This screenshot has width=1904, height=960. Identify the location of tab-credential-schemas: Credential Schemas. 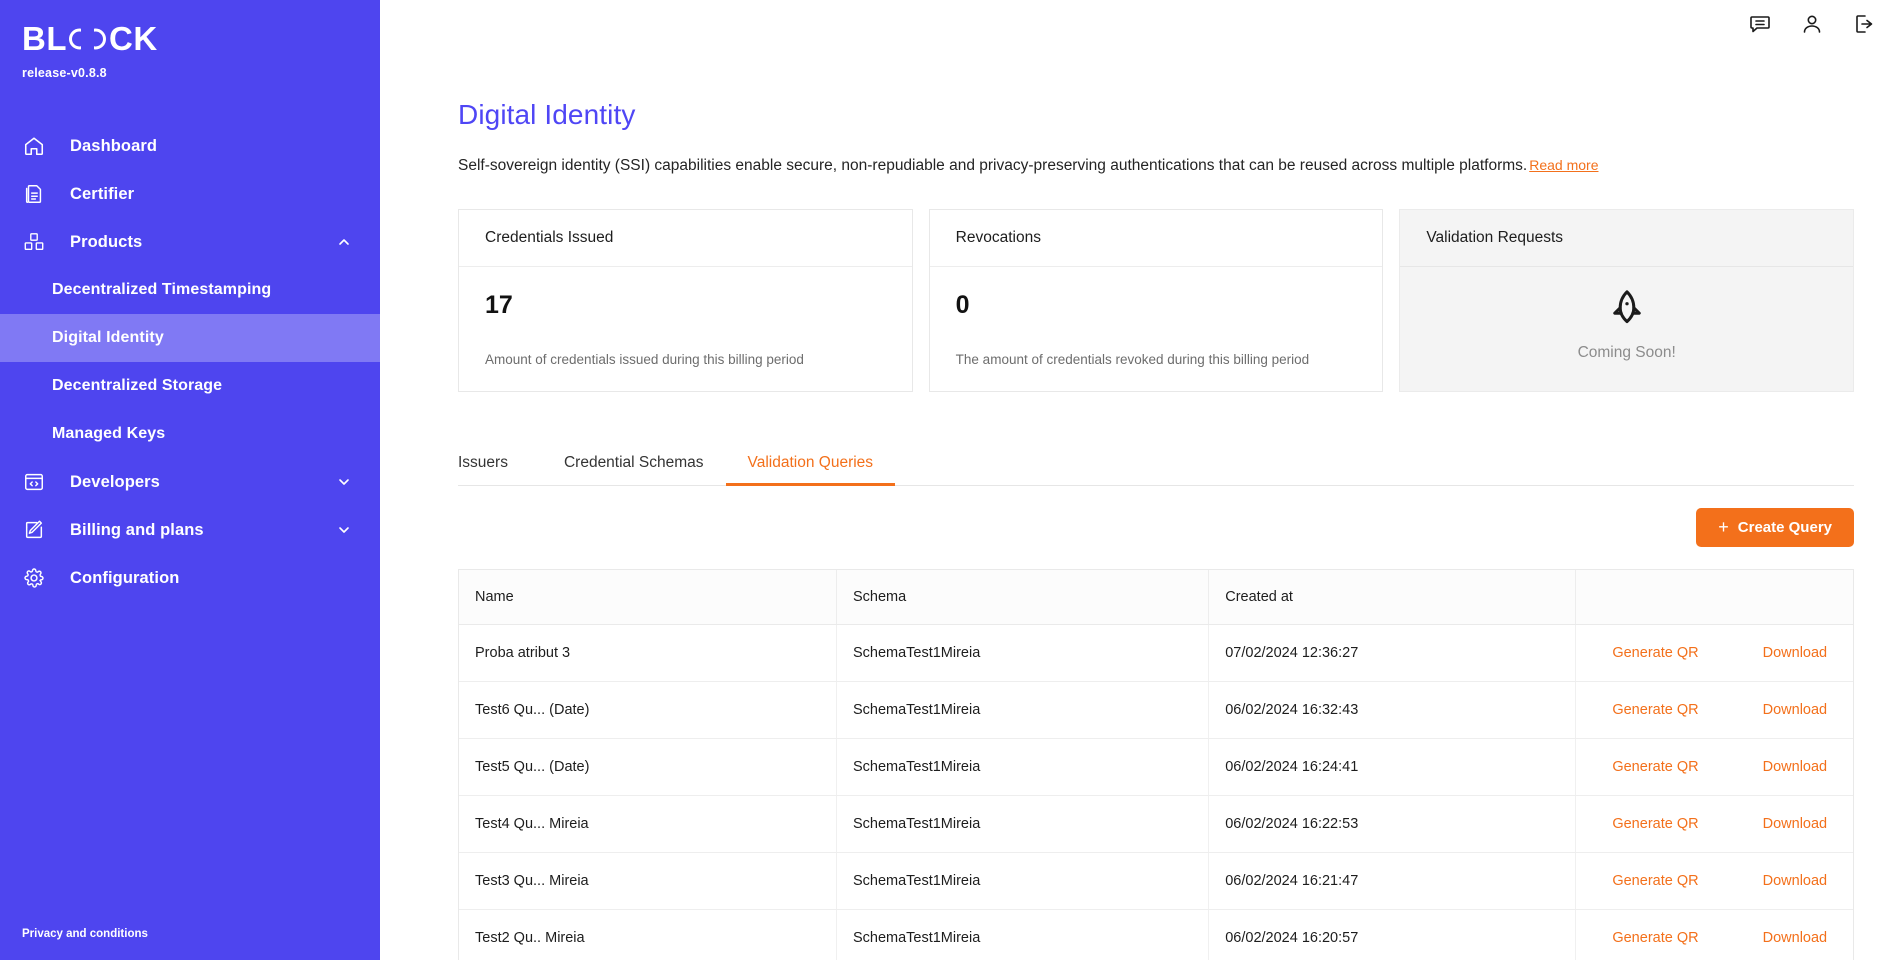
(634, 469).